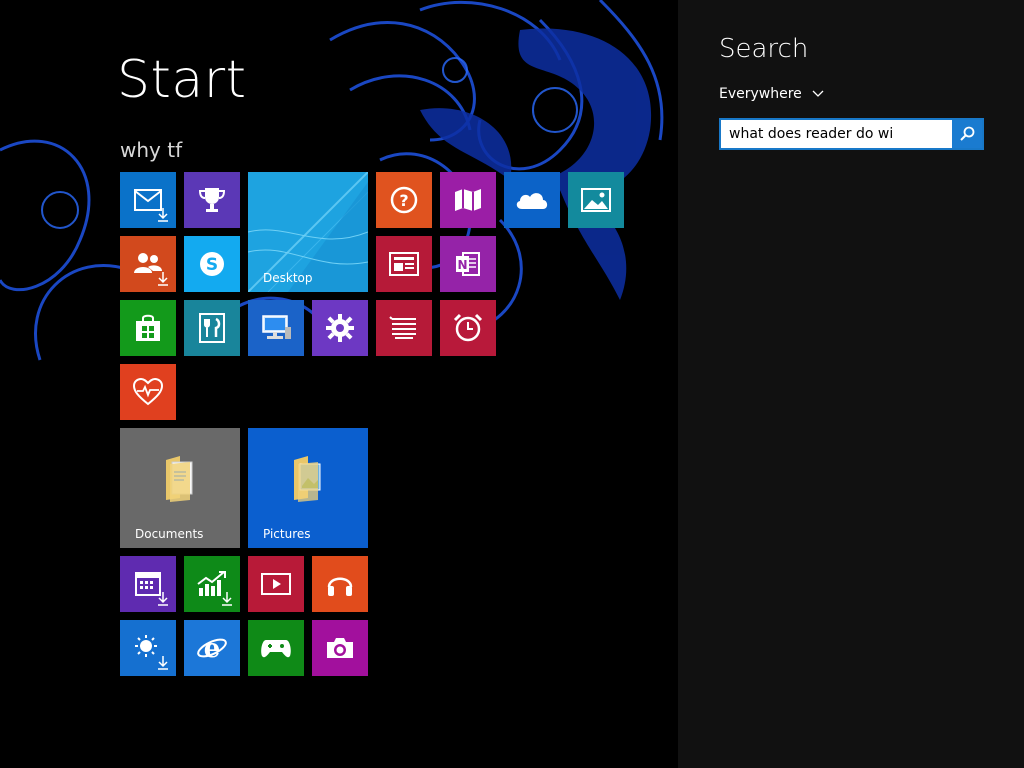 This screenshot has width=1024, height=768. I want to click on calendar-tile, so click(148, 584).